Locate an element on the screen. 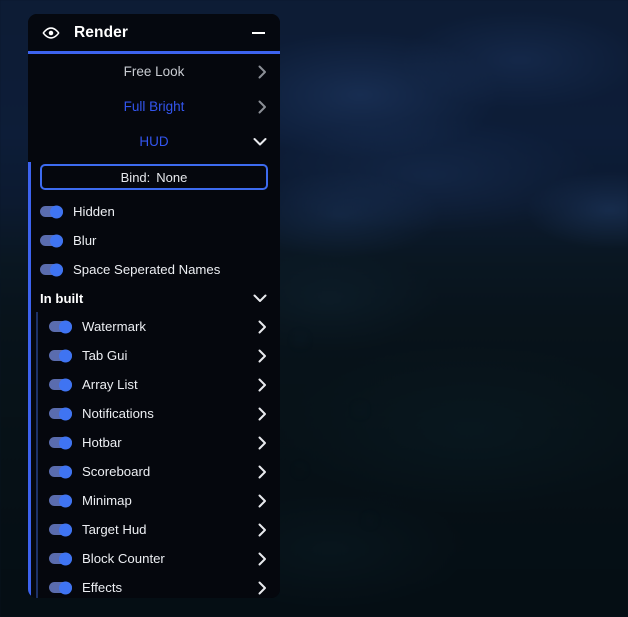 The height and width of the screenshot is (617, 628). bind-button: Bind: None is located at coordinates (154, 177).